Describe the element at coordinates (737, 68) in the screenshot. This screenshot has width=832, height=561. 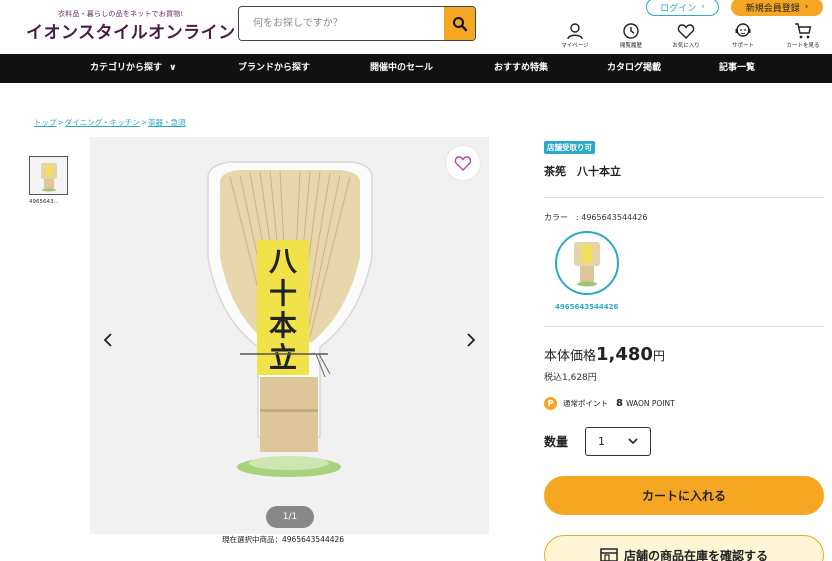
I see `nav-item-articles: 記事一覧` at that location.